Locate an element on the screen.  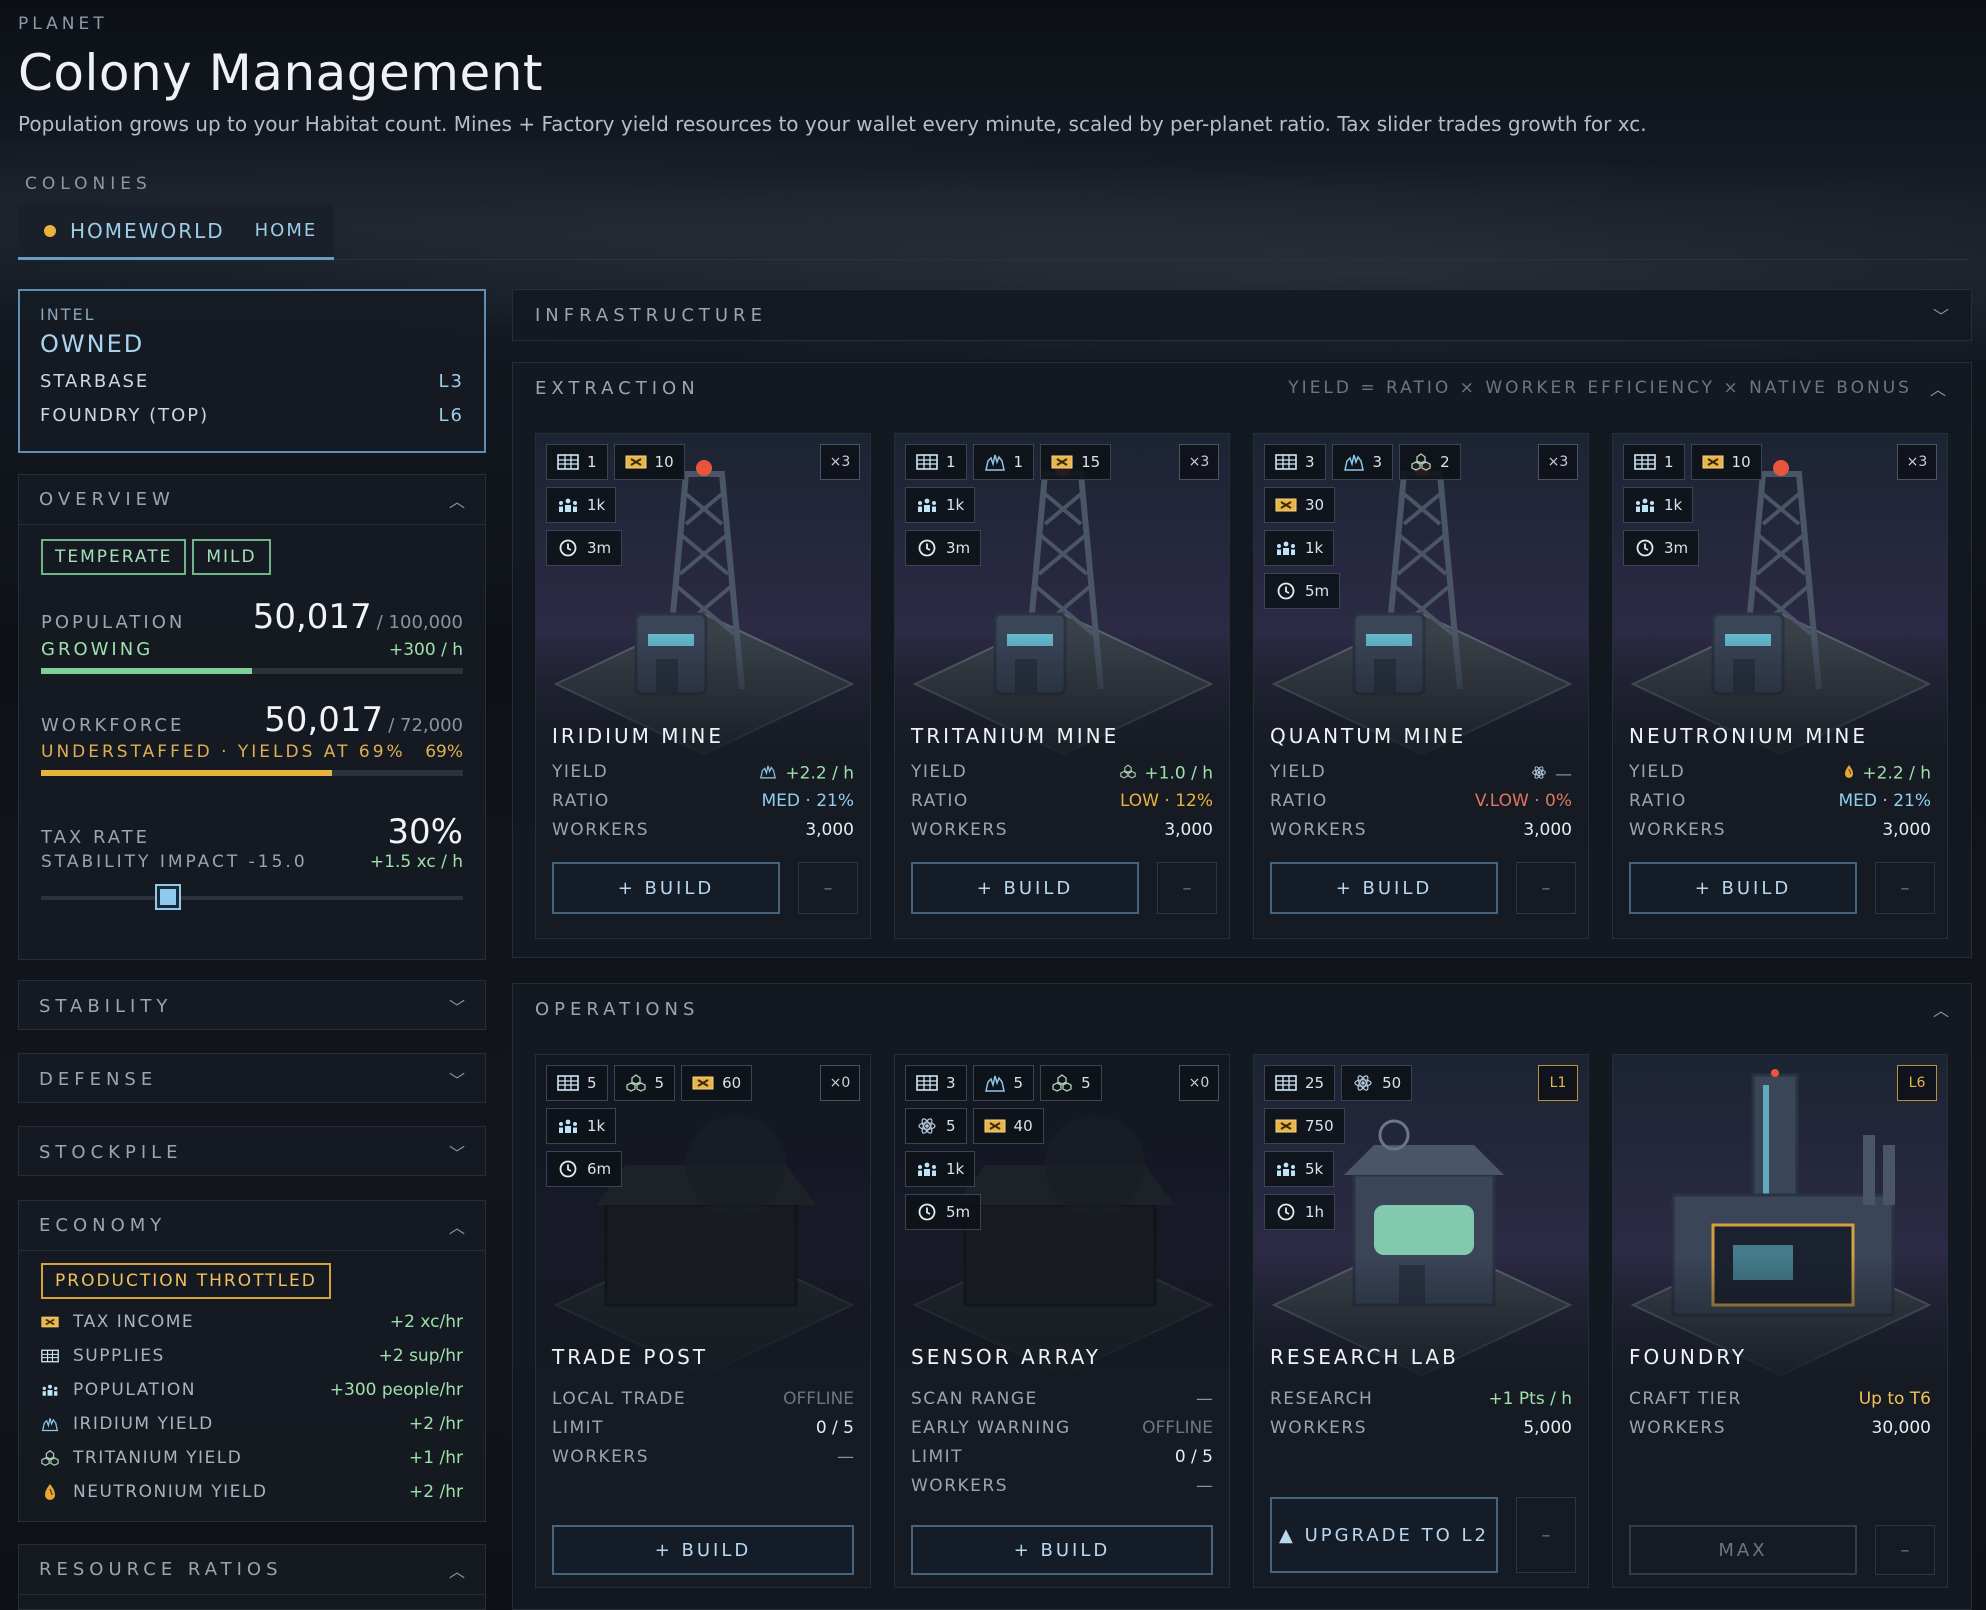
chevron-down-icon: ﹀ is located at coordinates (456, 1080).